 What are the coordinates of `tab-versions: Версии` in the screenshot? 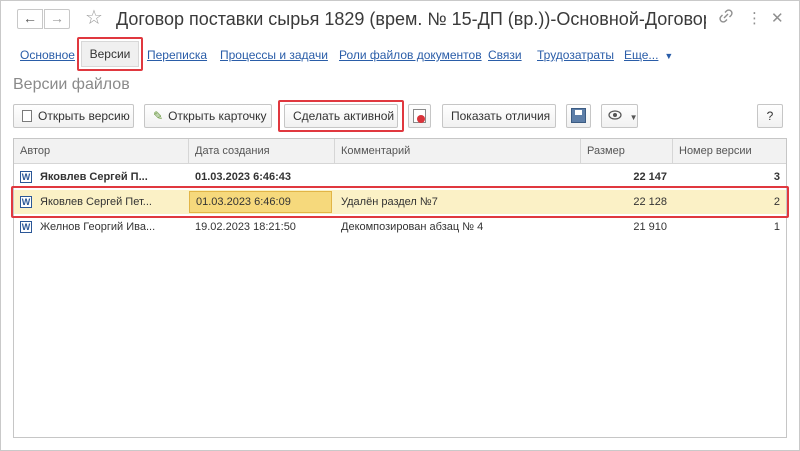 It's located at (110, 54).